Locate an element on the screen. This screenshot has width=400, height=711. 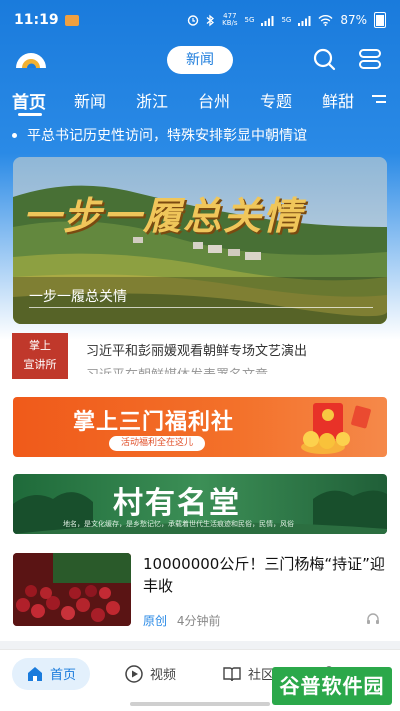
headline-ticker: 平总书记历史性访问，特殊安排彰显中朝情谊 is located at coordinates (202, 135).